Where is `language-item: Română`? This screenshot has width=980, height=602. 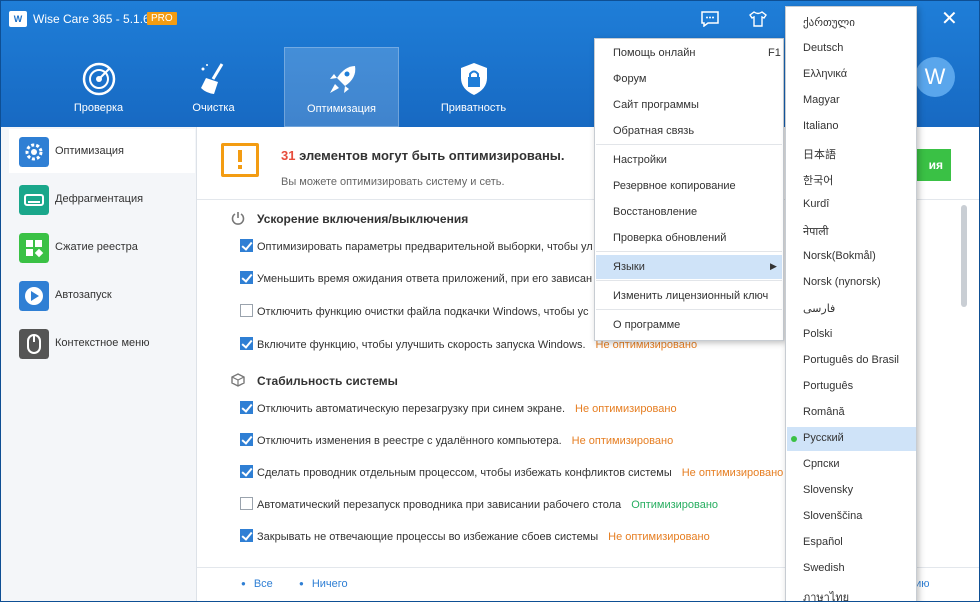
language-item: Română is located at coordinates (851, 413).